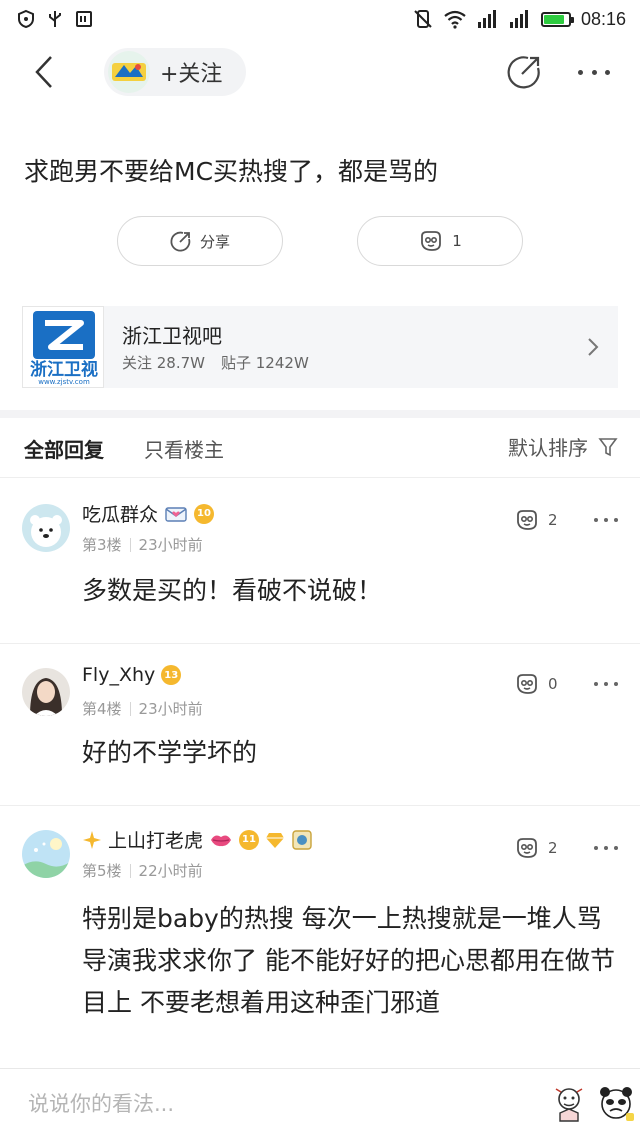  I want to click on level-badge: 13, so click(171, 675).